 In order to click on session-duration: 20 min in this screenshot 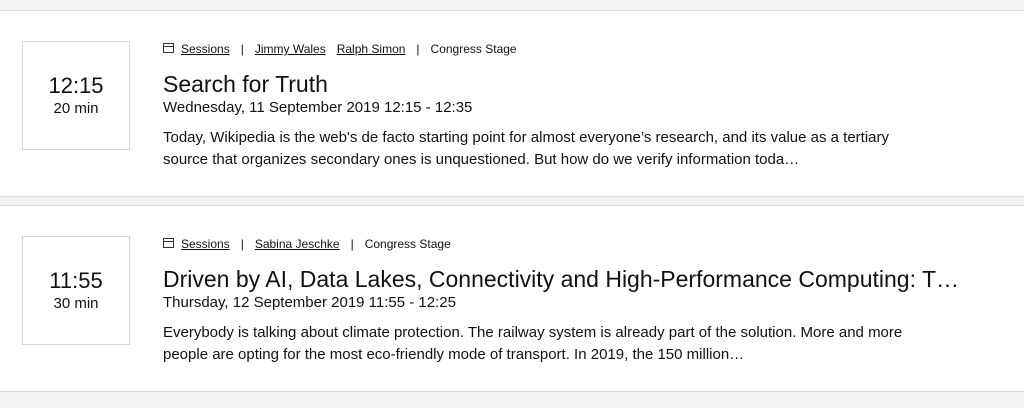, I will do `click(76, 108)`.